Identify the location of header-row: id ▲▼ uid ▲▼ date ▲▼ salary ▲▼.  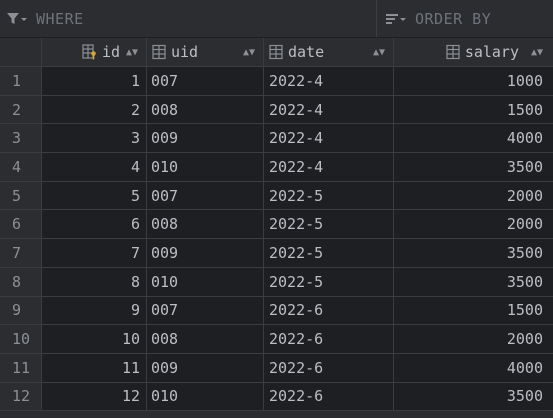
(276, 52).